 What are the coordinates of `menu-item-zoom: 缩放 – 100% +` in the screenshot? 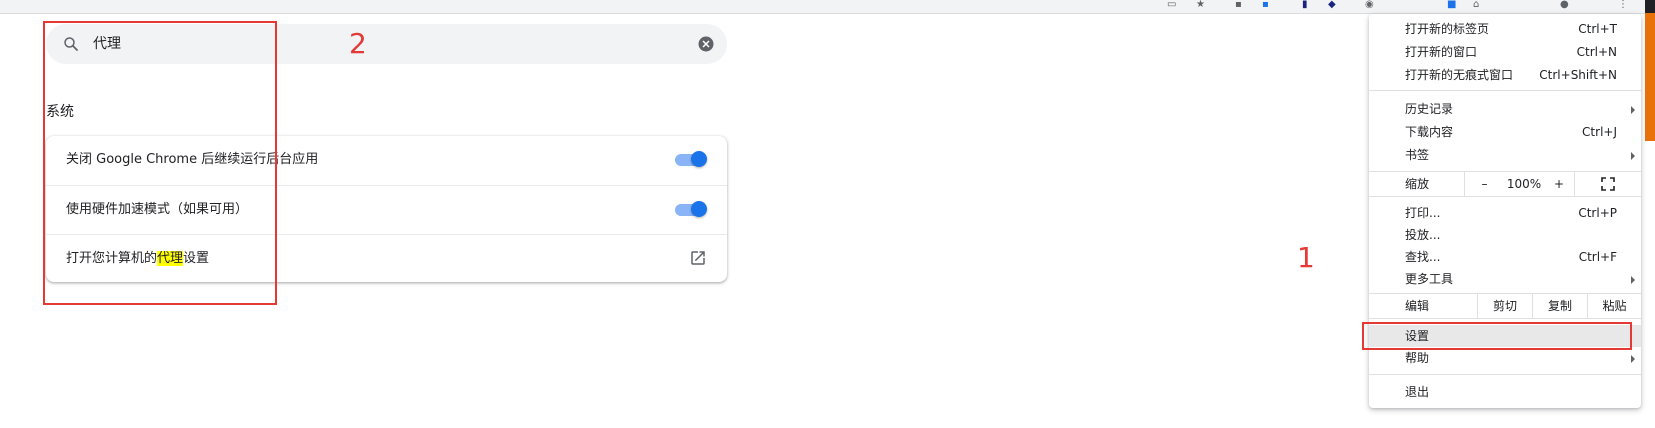 It's located at (1505, 184).